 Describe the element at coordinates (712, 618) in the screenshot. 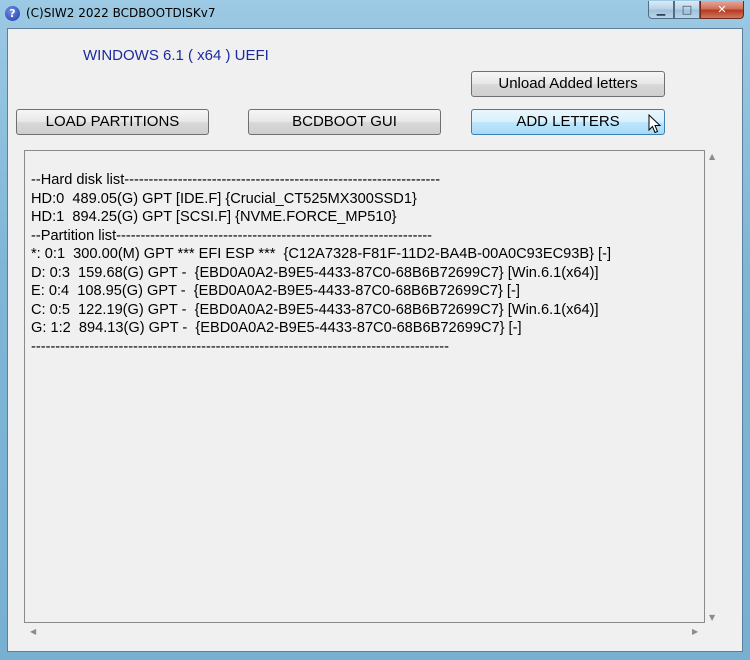

I see `scroll-down-icon: ▼` at that location.